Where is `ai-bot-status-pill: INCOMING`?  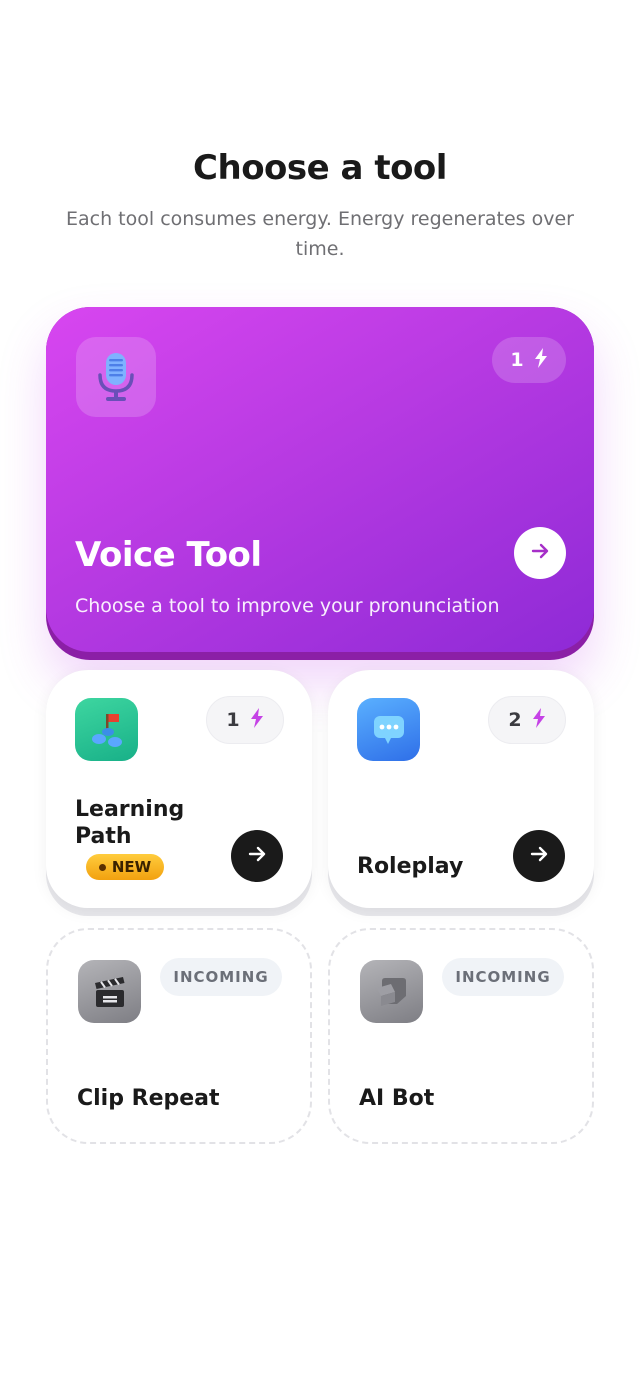 ai-bot-status-pill: INCOMING is located at coordinates (503, 977).